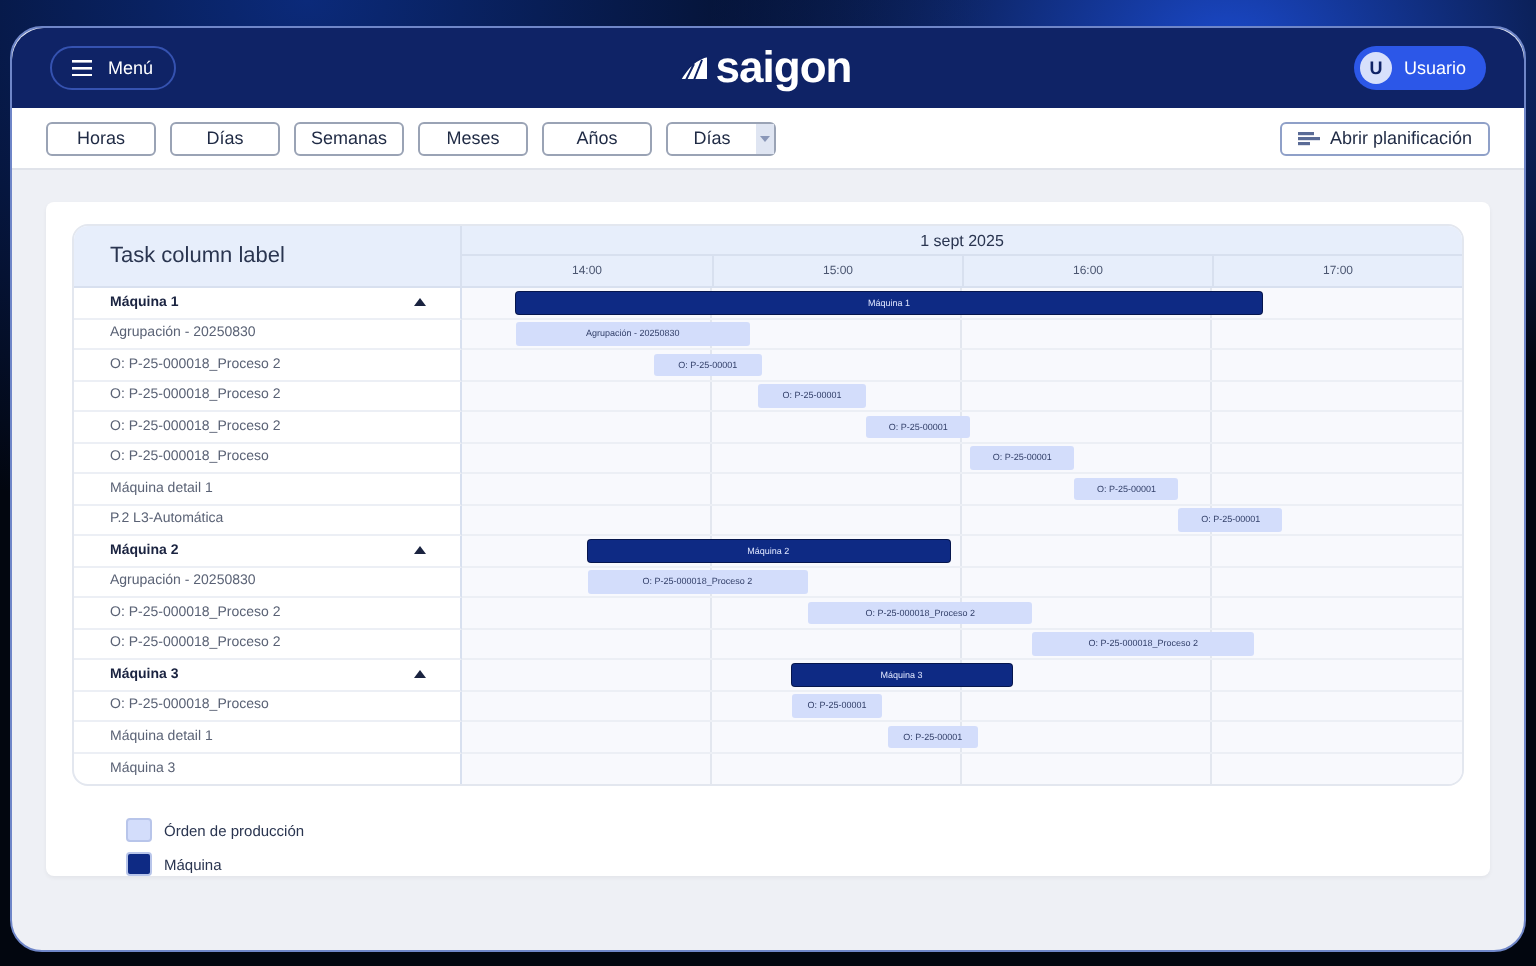  Describe the element at coordinates (783, 68) in the screenshot. I see `logo-text: saigon` at that location.